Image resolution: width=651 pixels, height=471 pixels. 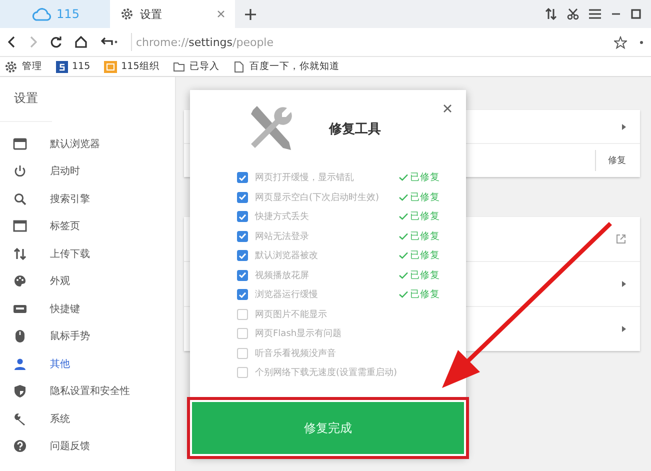 What do you see at coordinates (291, 314) in the screenshot?
I see `repair-item-label: 网页图片不能显示` at bounding box center [291, 314].